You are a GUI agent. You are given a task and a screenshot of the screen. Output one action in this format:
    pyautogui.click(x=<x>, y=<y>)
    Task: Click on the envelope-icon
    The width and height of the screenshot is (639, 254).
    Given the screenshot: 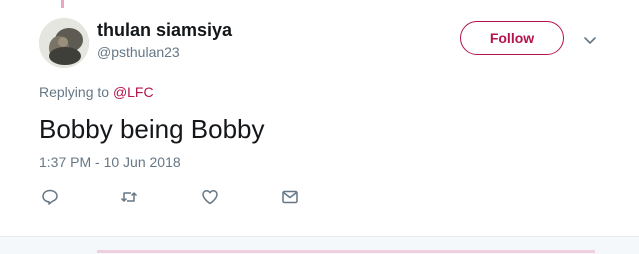 What is the action you would take?
    pyautogui.click(x=290, y=197)
    